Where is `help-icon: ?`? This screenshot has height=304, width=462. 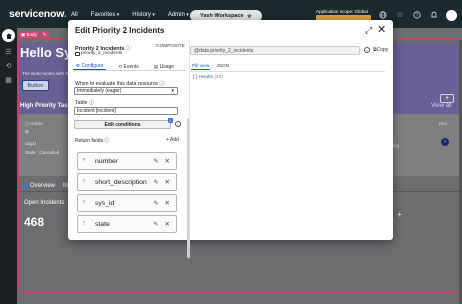 help-icon: ? is located at coordinates (417, 15).